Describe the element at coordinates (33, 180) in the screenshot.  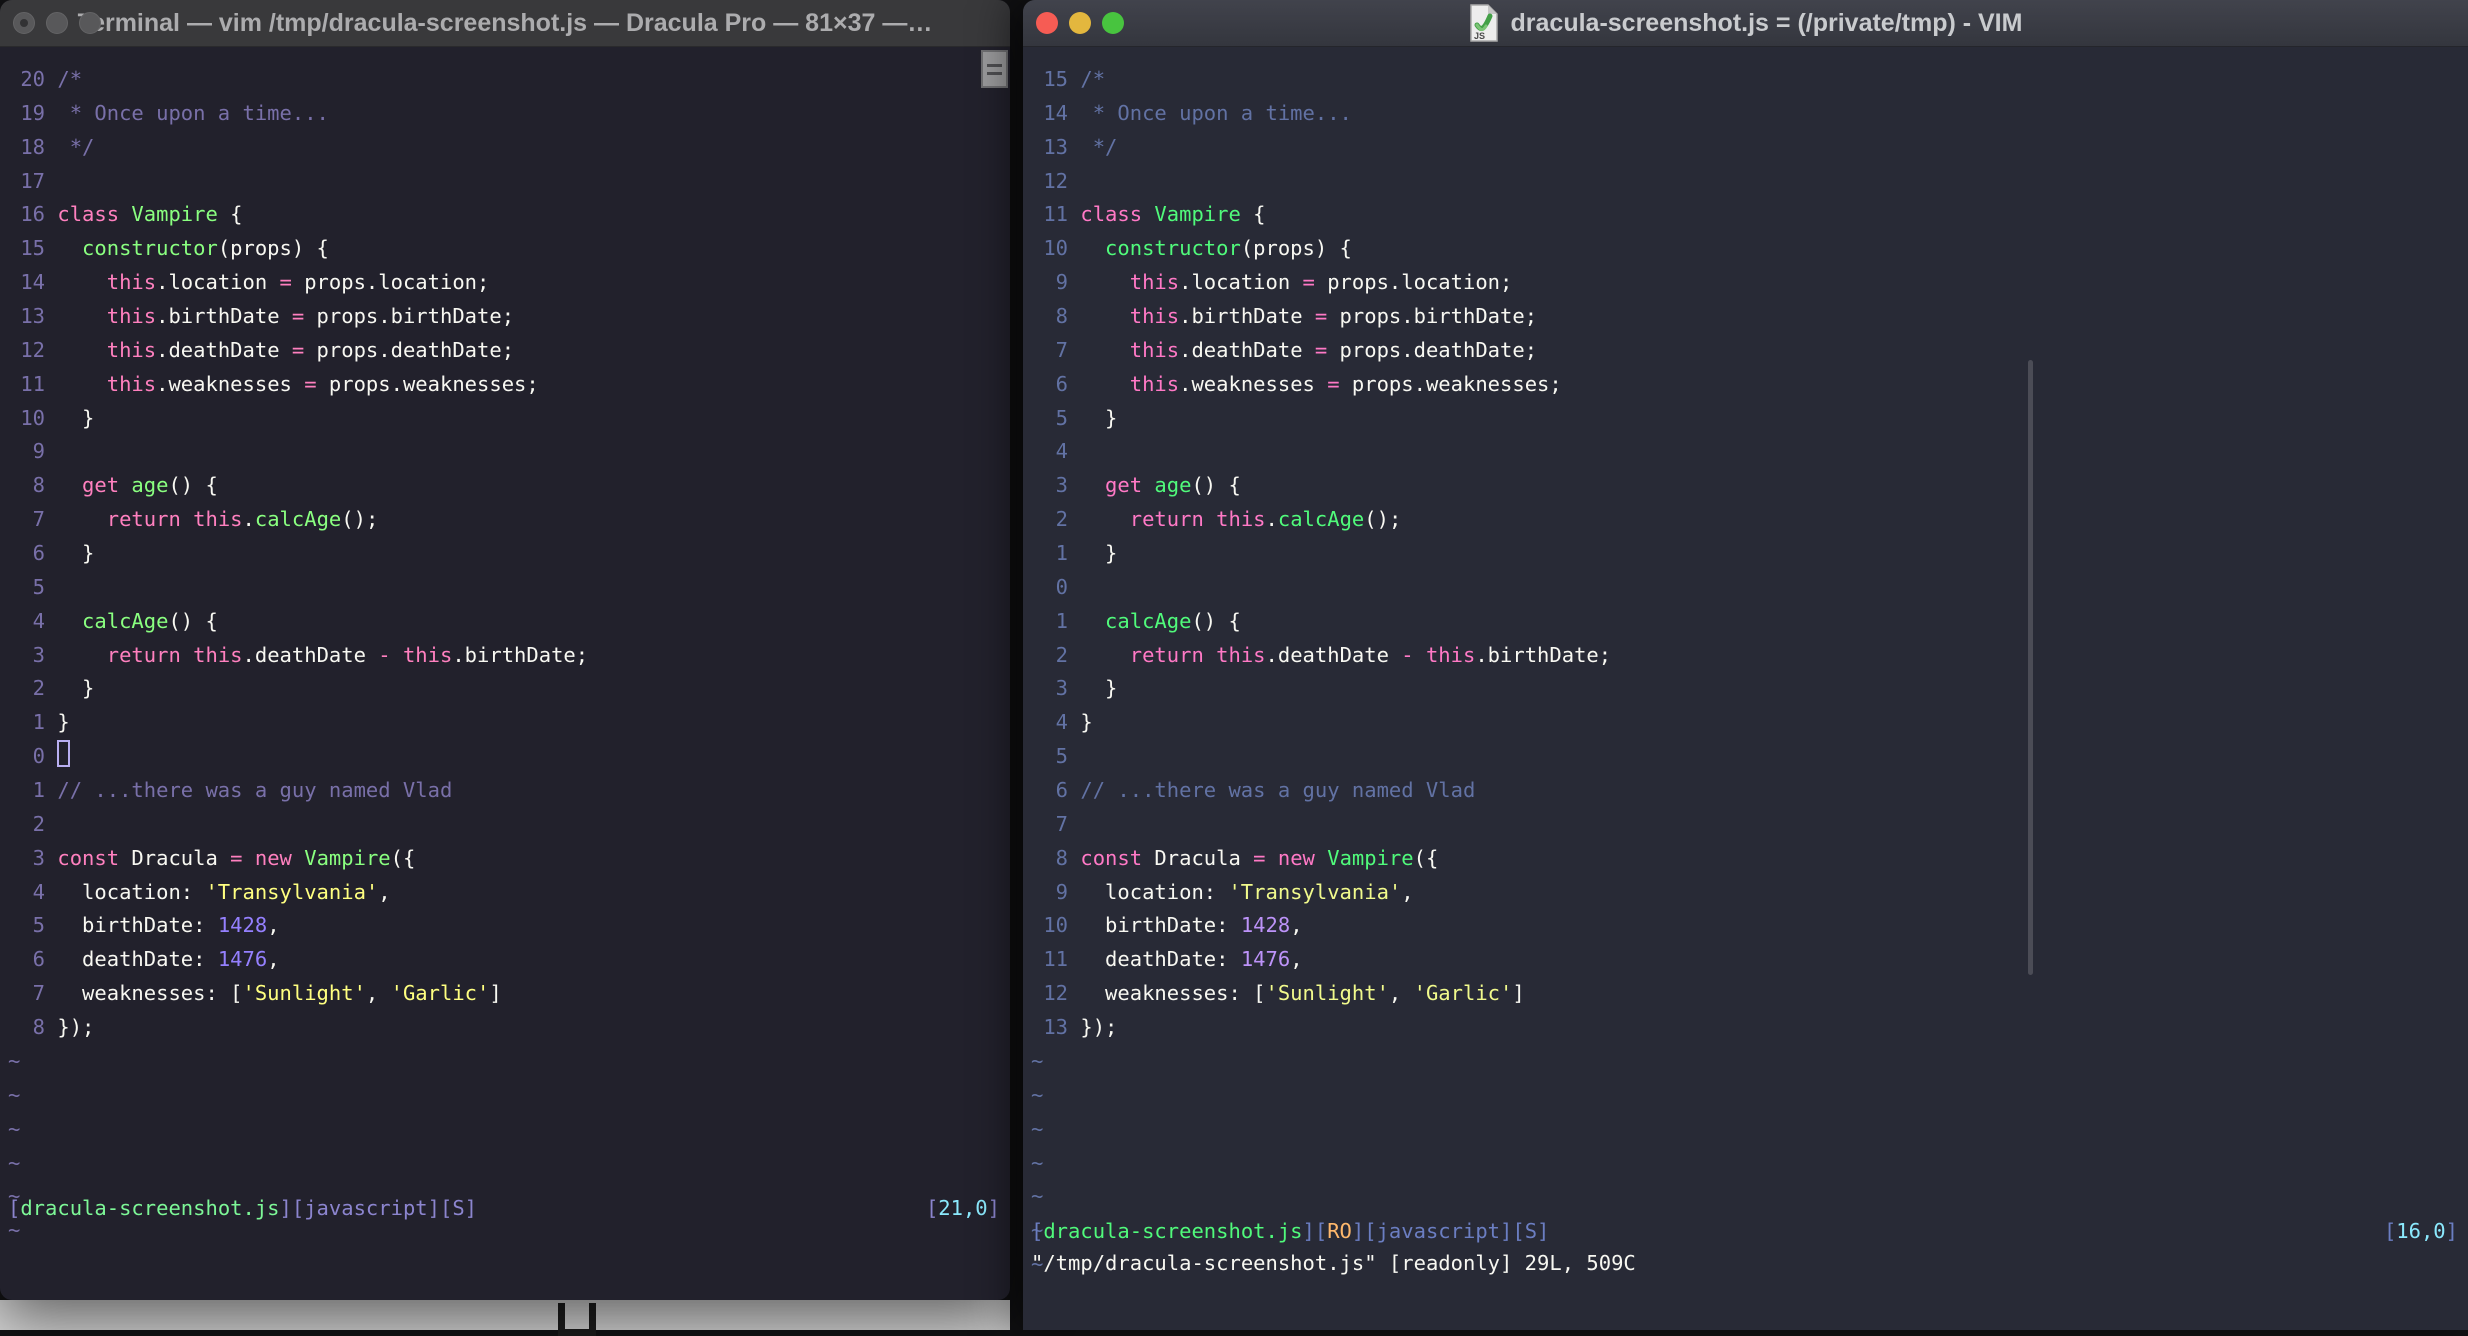
I see `line-number: 17` at that location.